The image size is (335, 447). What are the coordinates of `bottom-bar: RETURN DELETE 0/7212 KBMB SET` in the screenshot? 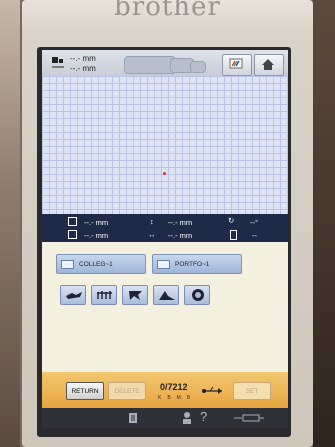 It's located at (165, 390).